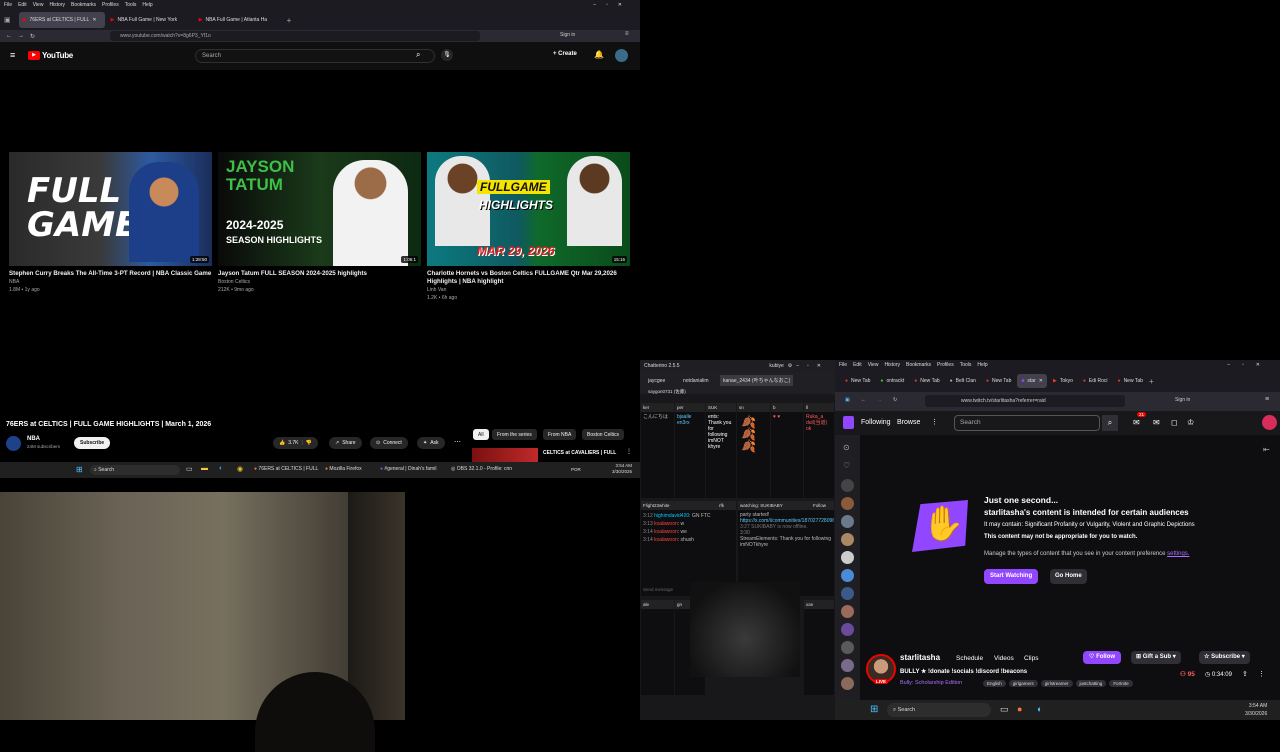 The width and height of the screenshot is (1280, 752). Describe the element at coordinates (296, 443) in the screenshot. I see `like-button: 👍 3.7K | 👎` at that location.